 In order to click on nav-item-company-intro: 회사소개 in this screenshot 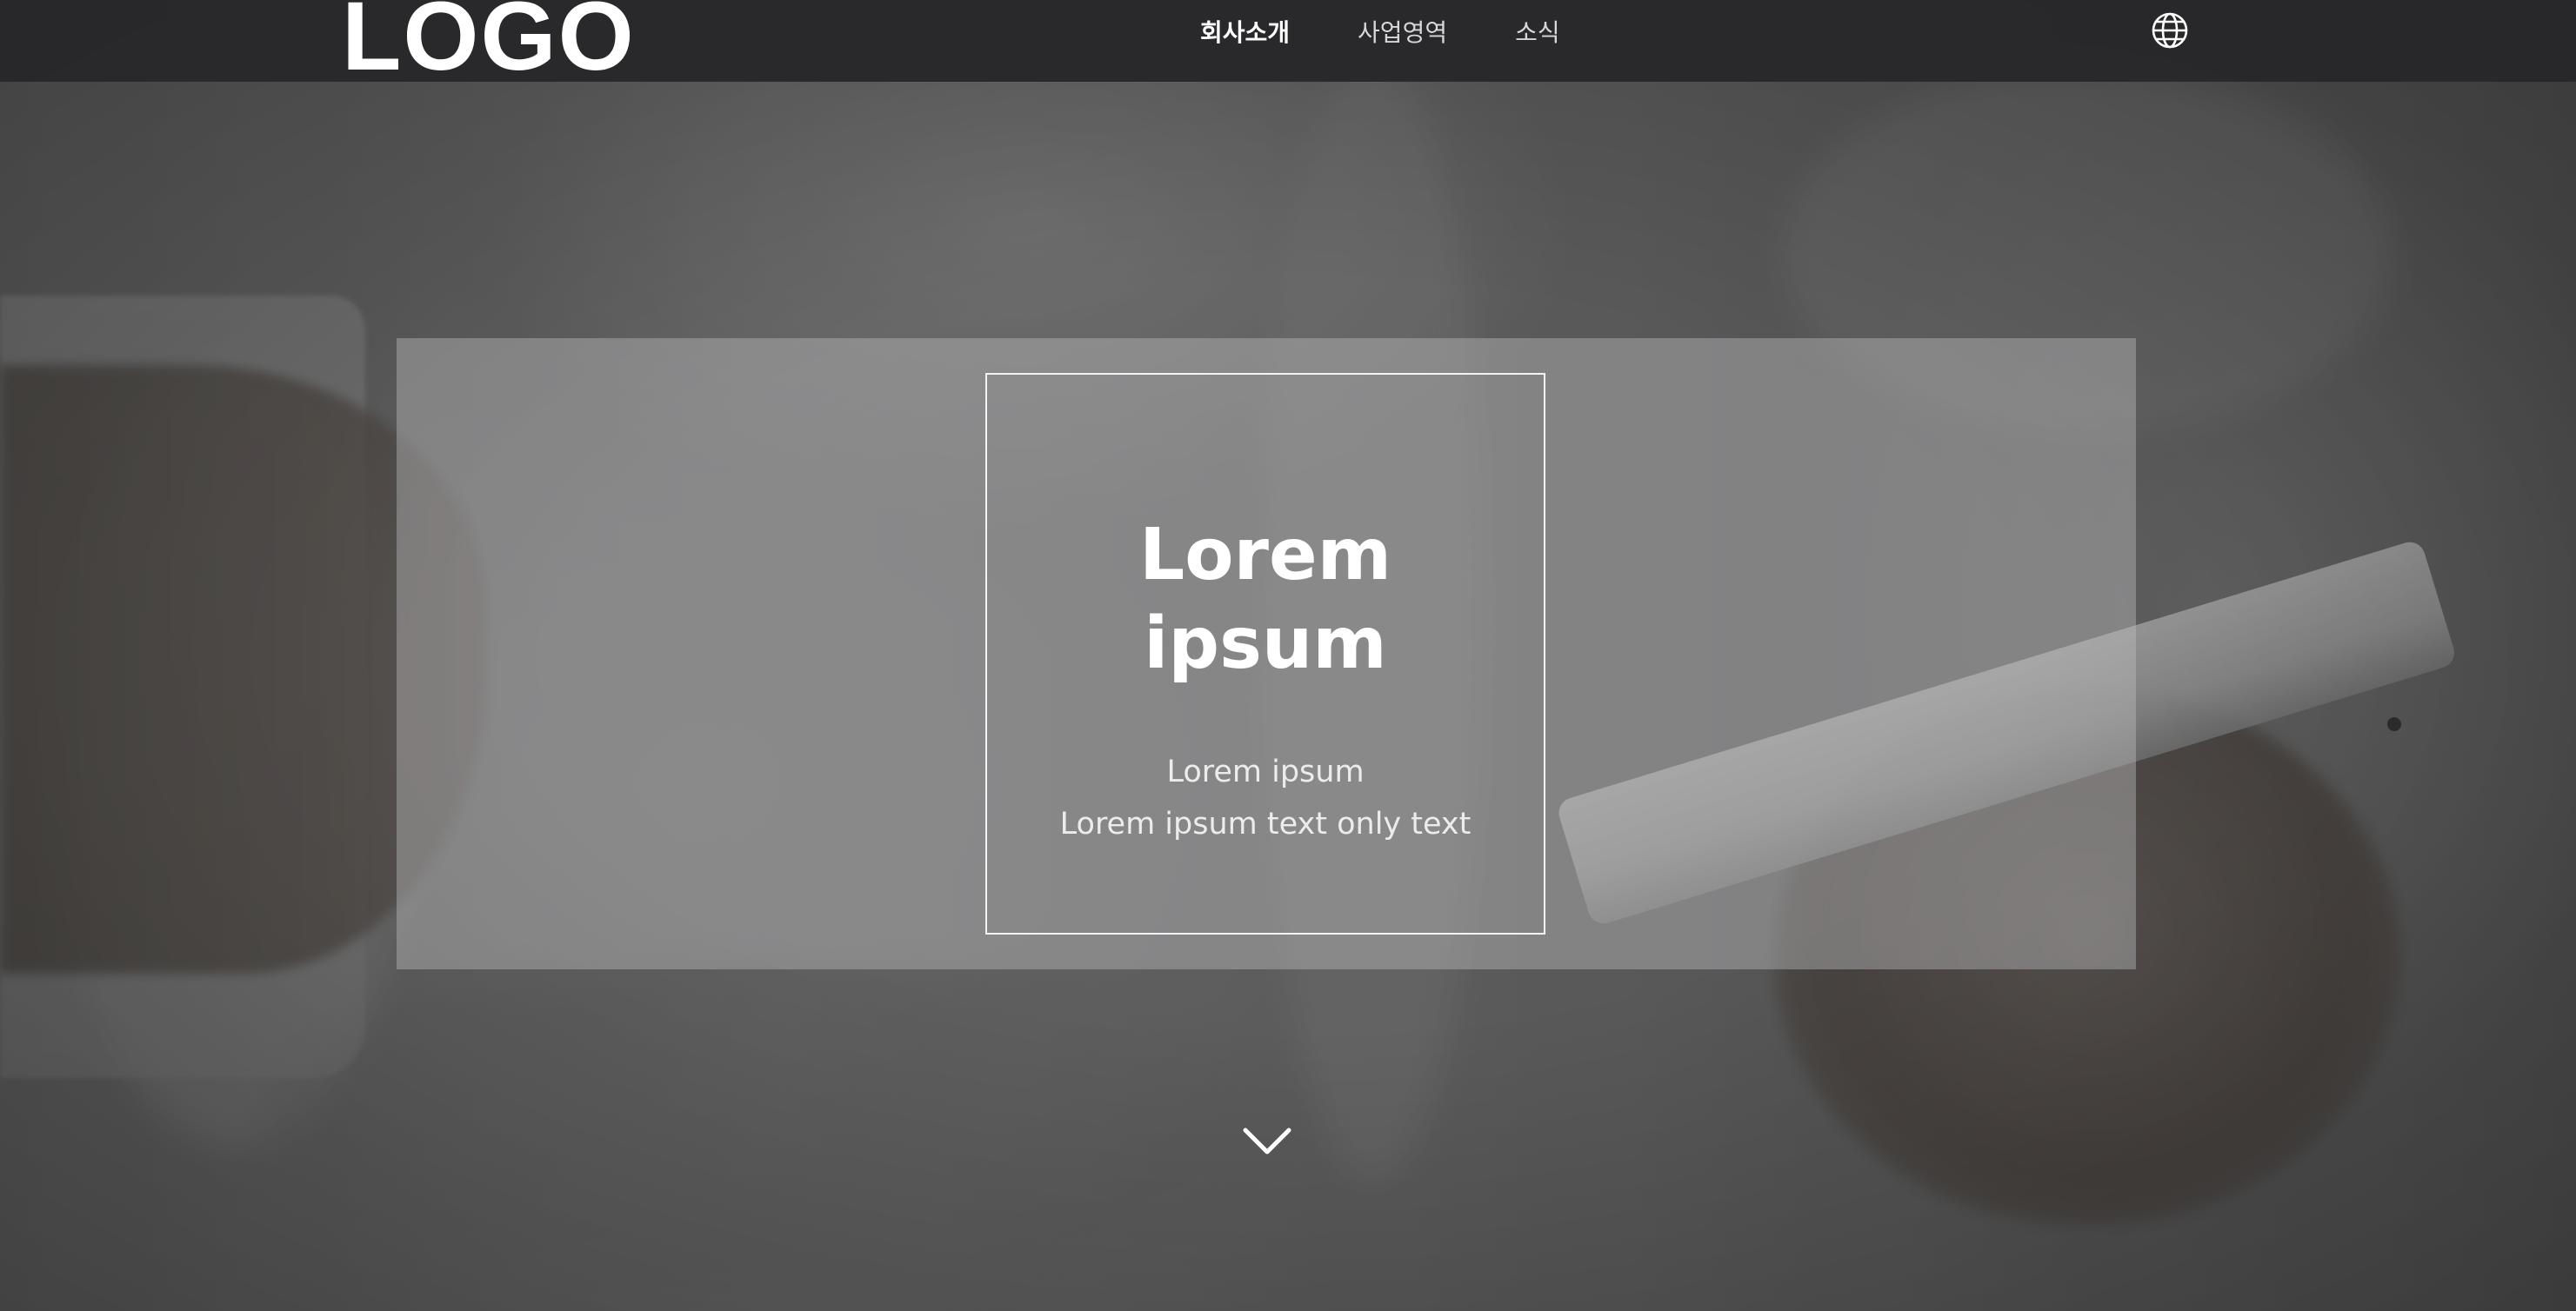, I will do `click(1245, 32)`.